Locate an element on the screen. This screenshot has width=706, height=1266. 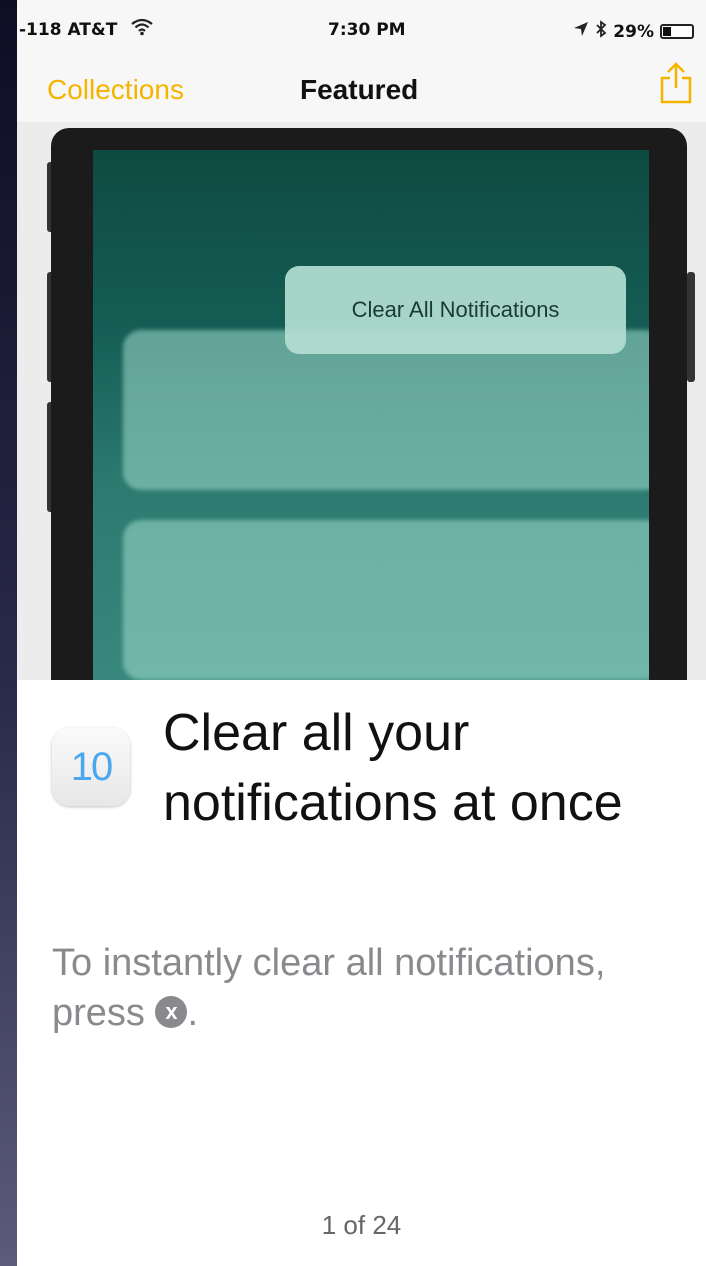
page-title: Featured is located at coordinates (359, 89).